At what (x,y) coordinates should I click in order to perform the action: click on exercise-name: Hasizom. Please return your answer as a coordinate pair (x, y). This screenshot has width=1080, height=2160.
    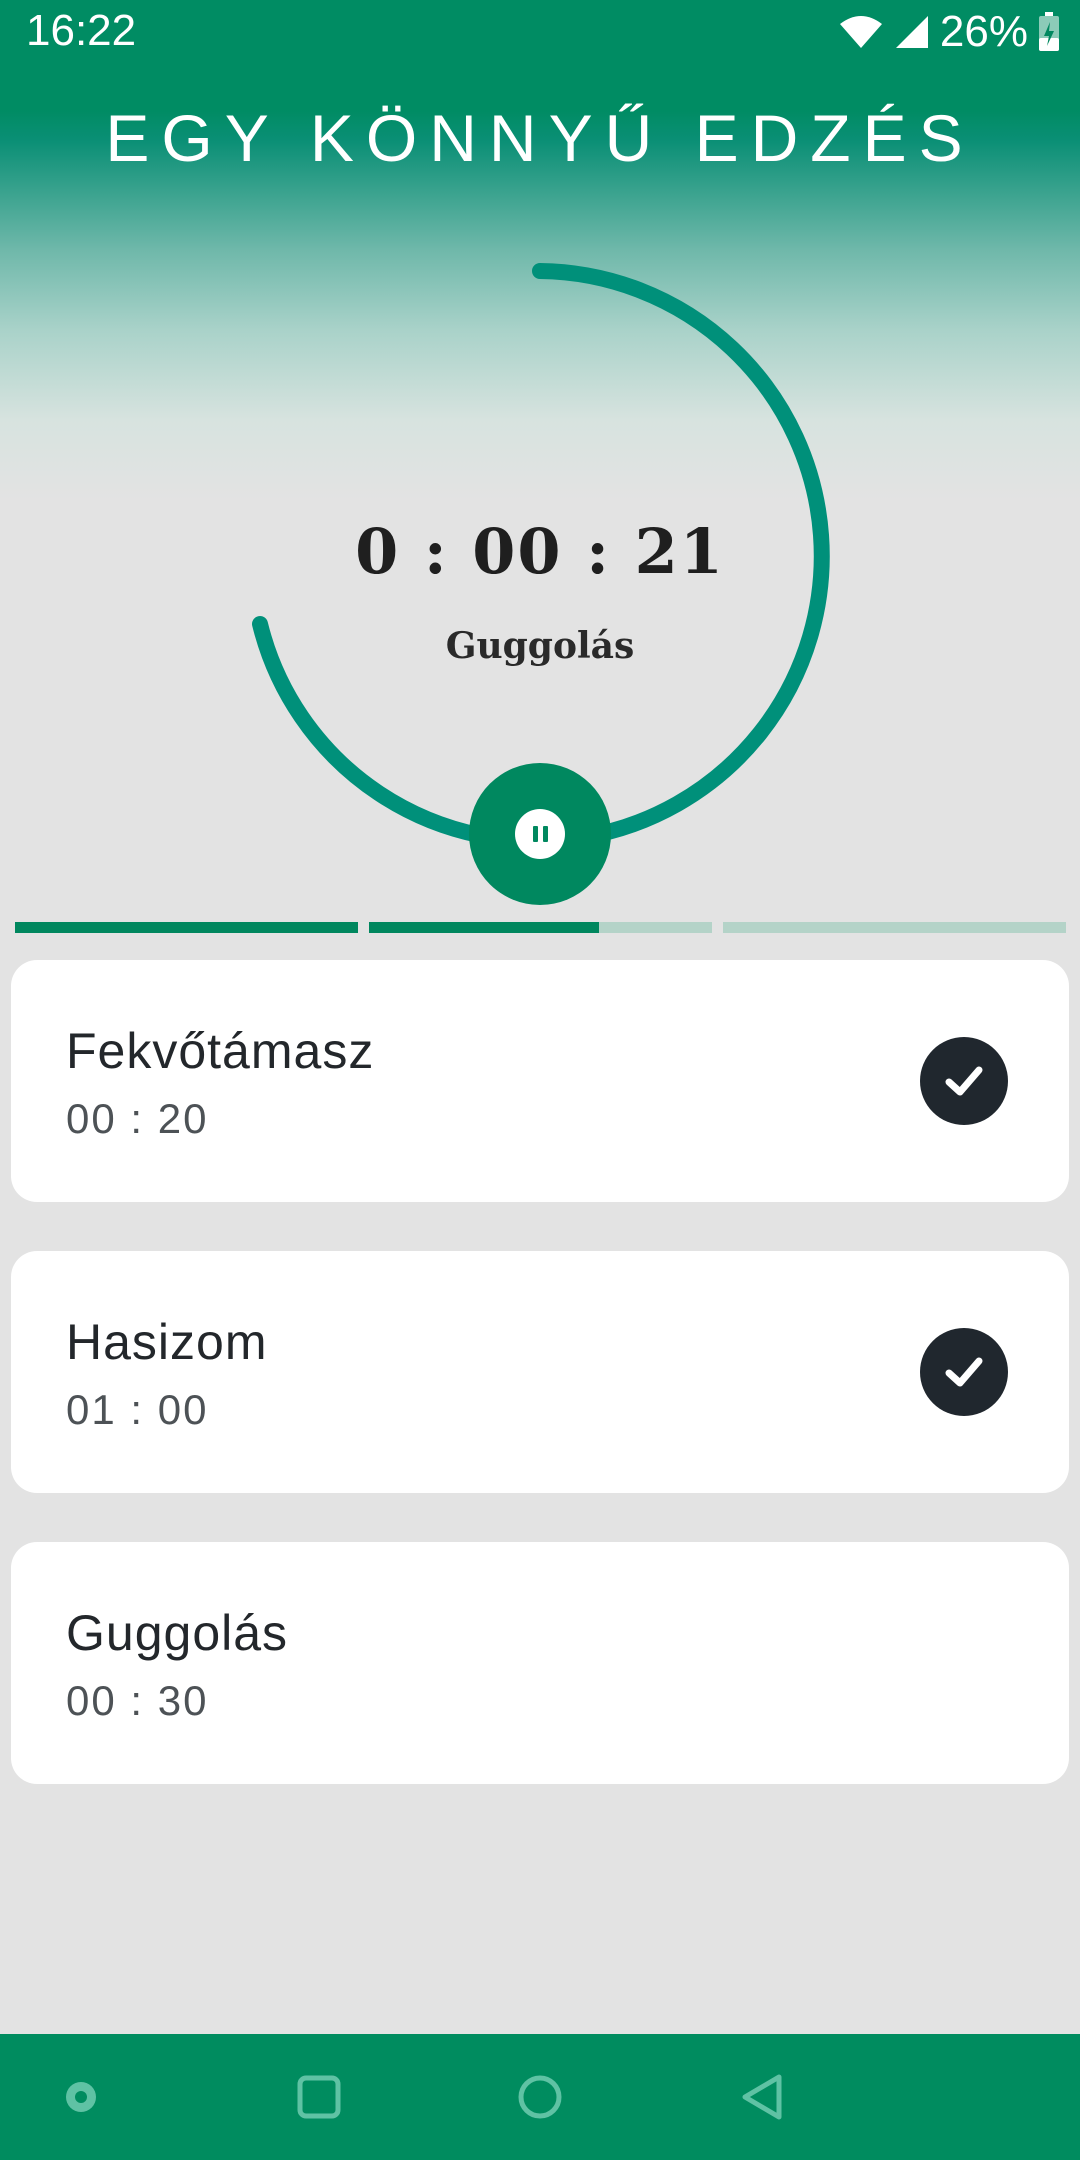
    Looking at the image, I should click on (167, 1342).